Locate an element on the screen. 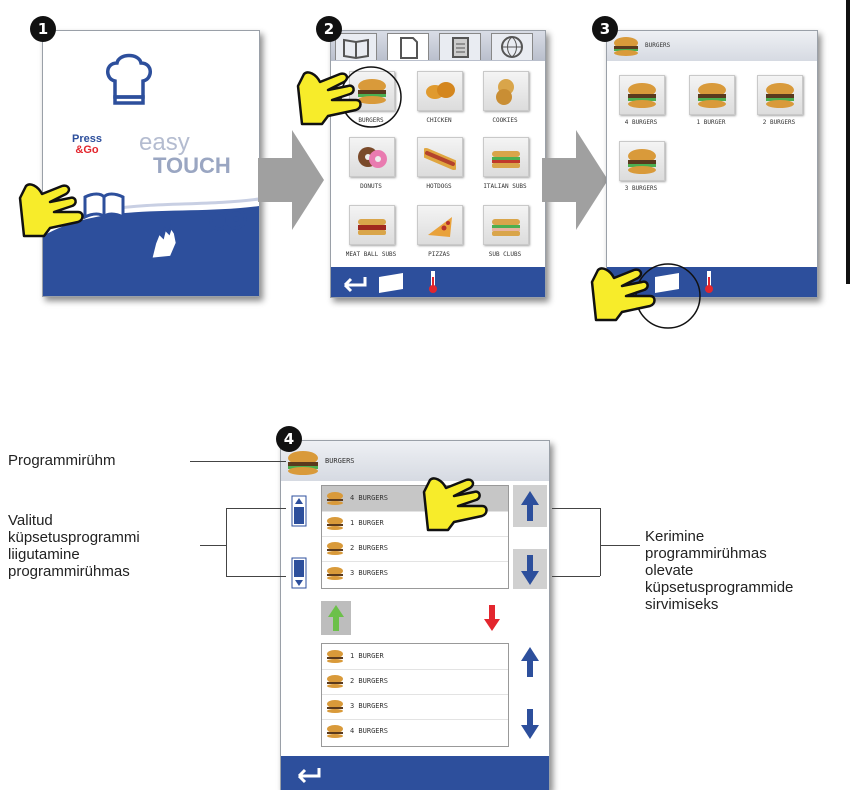 The height and width of the screenshot is (790, 850). menu-tab-bar is located at coordinates (438, 46).